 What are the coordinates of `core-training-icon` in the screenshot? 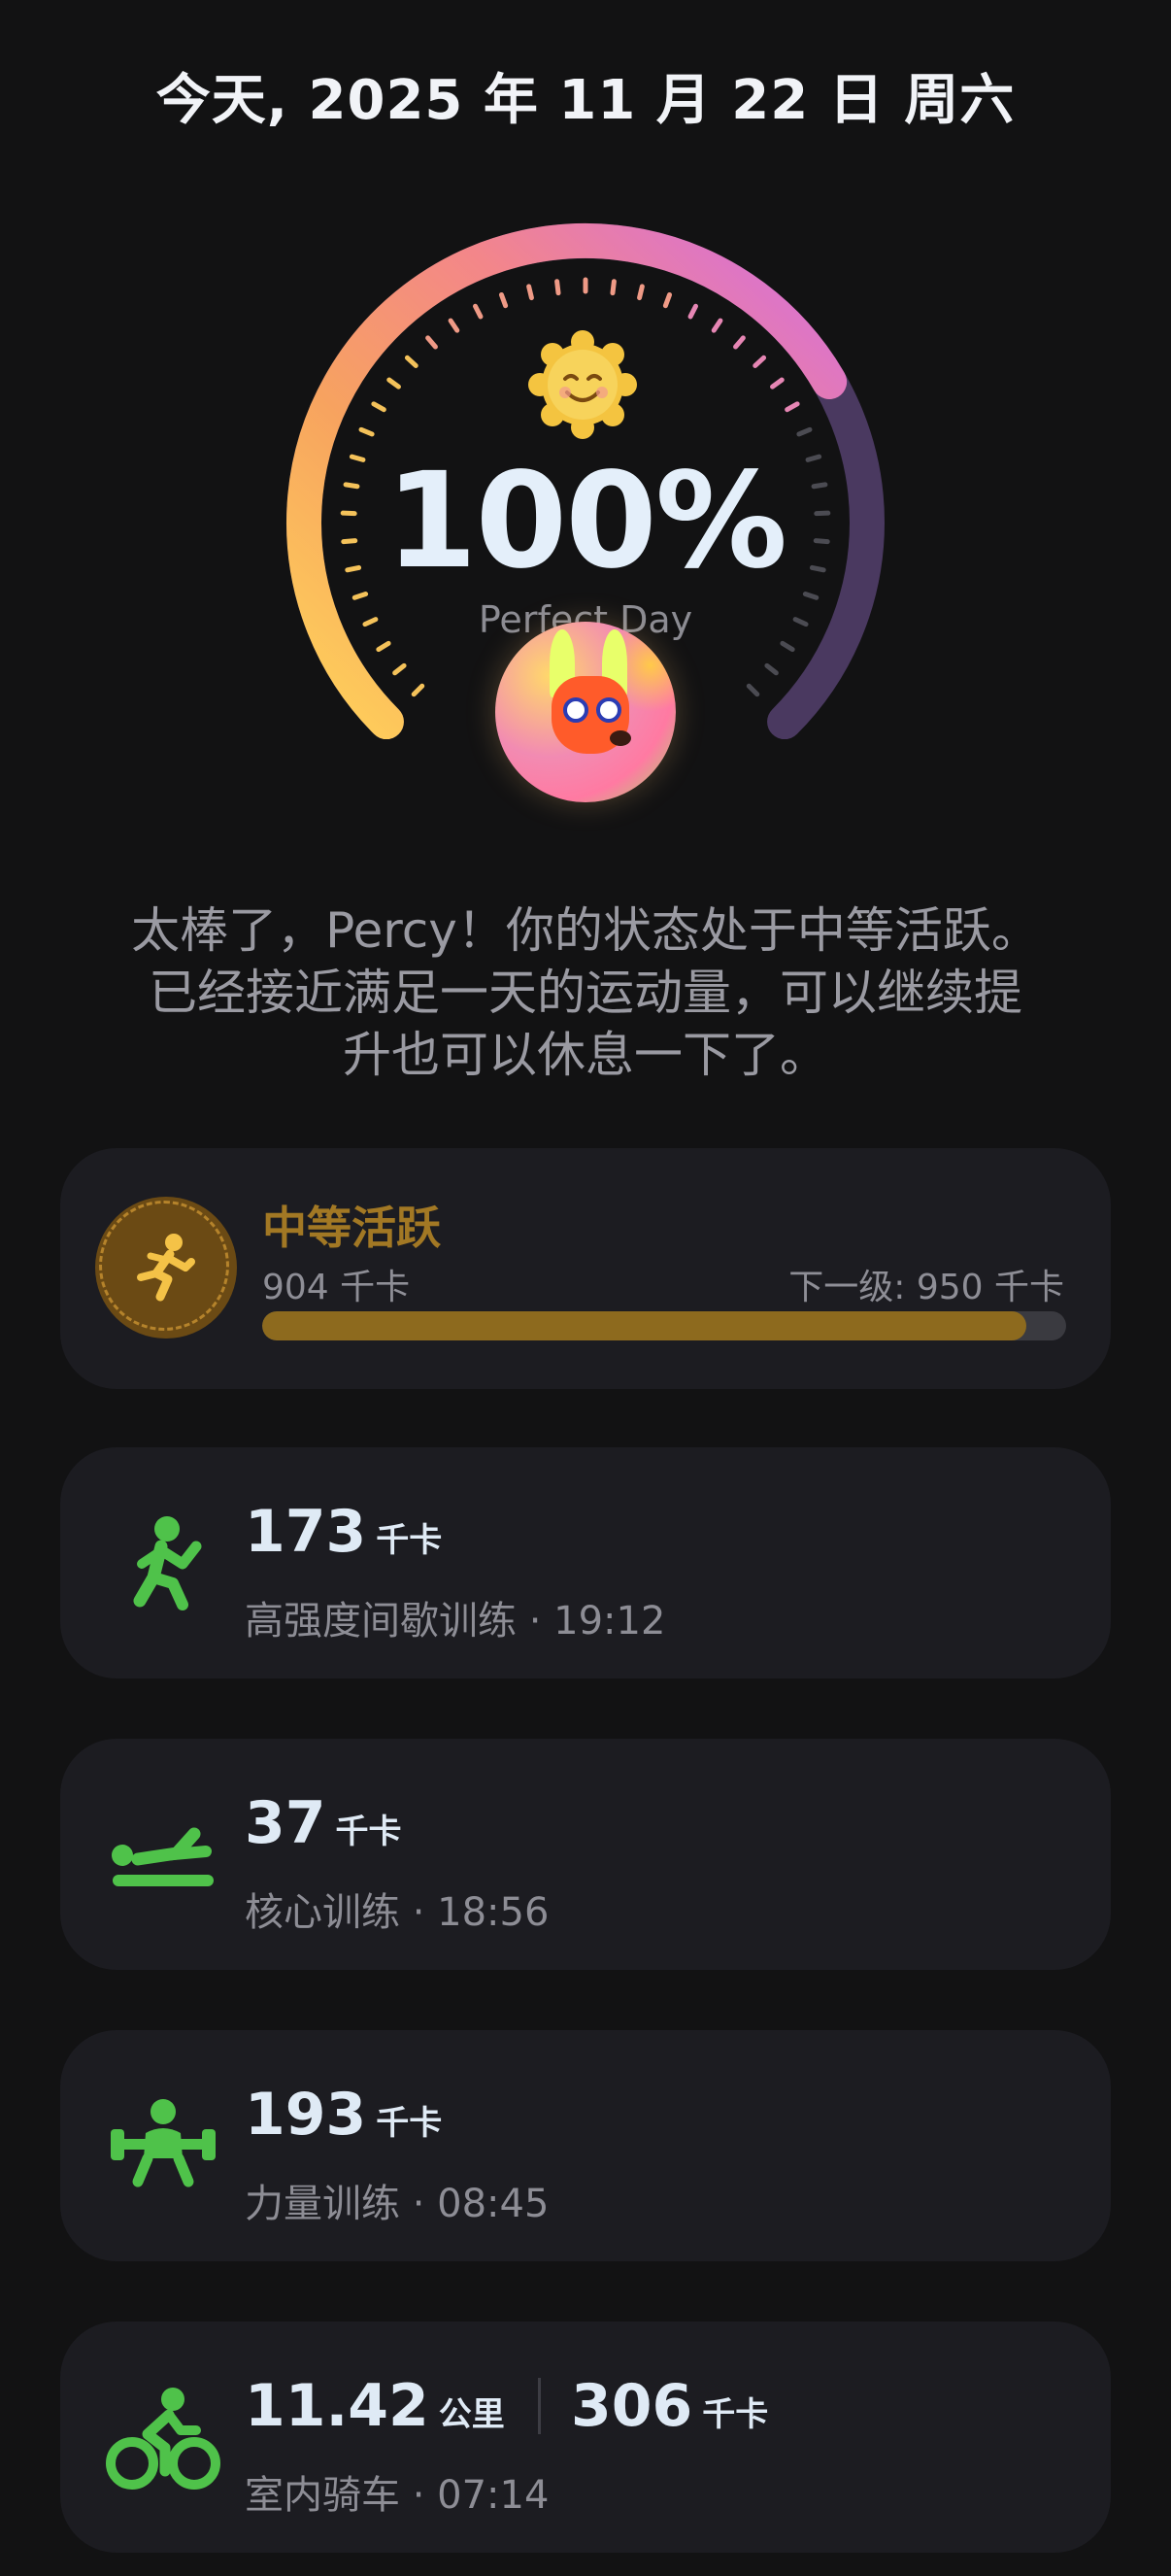 It's located at (163, 1856).